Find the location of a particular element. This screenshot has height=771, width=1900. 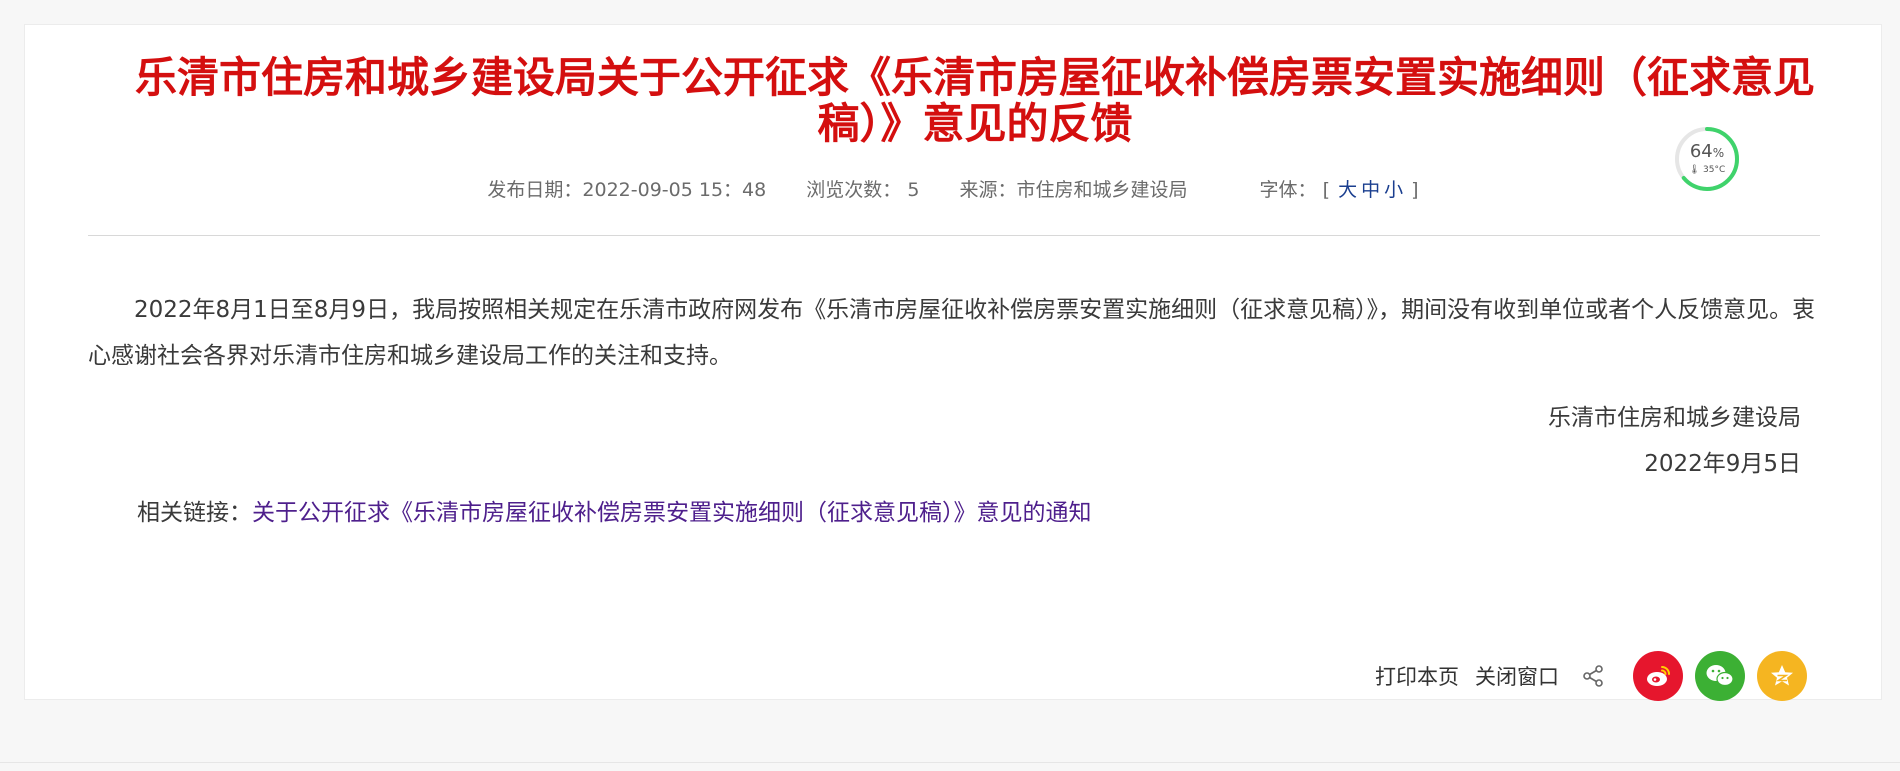

status-gauge: 64% 🌡 35°C is located at coordinates (1707, 159).